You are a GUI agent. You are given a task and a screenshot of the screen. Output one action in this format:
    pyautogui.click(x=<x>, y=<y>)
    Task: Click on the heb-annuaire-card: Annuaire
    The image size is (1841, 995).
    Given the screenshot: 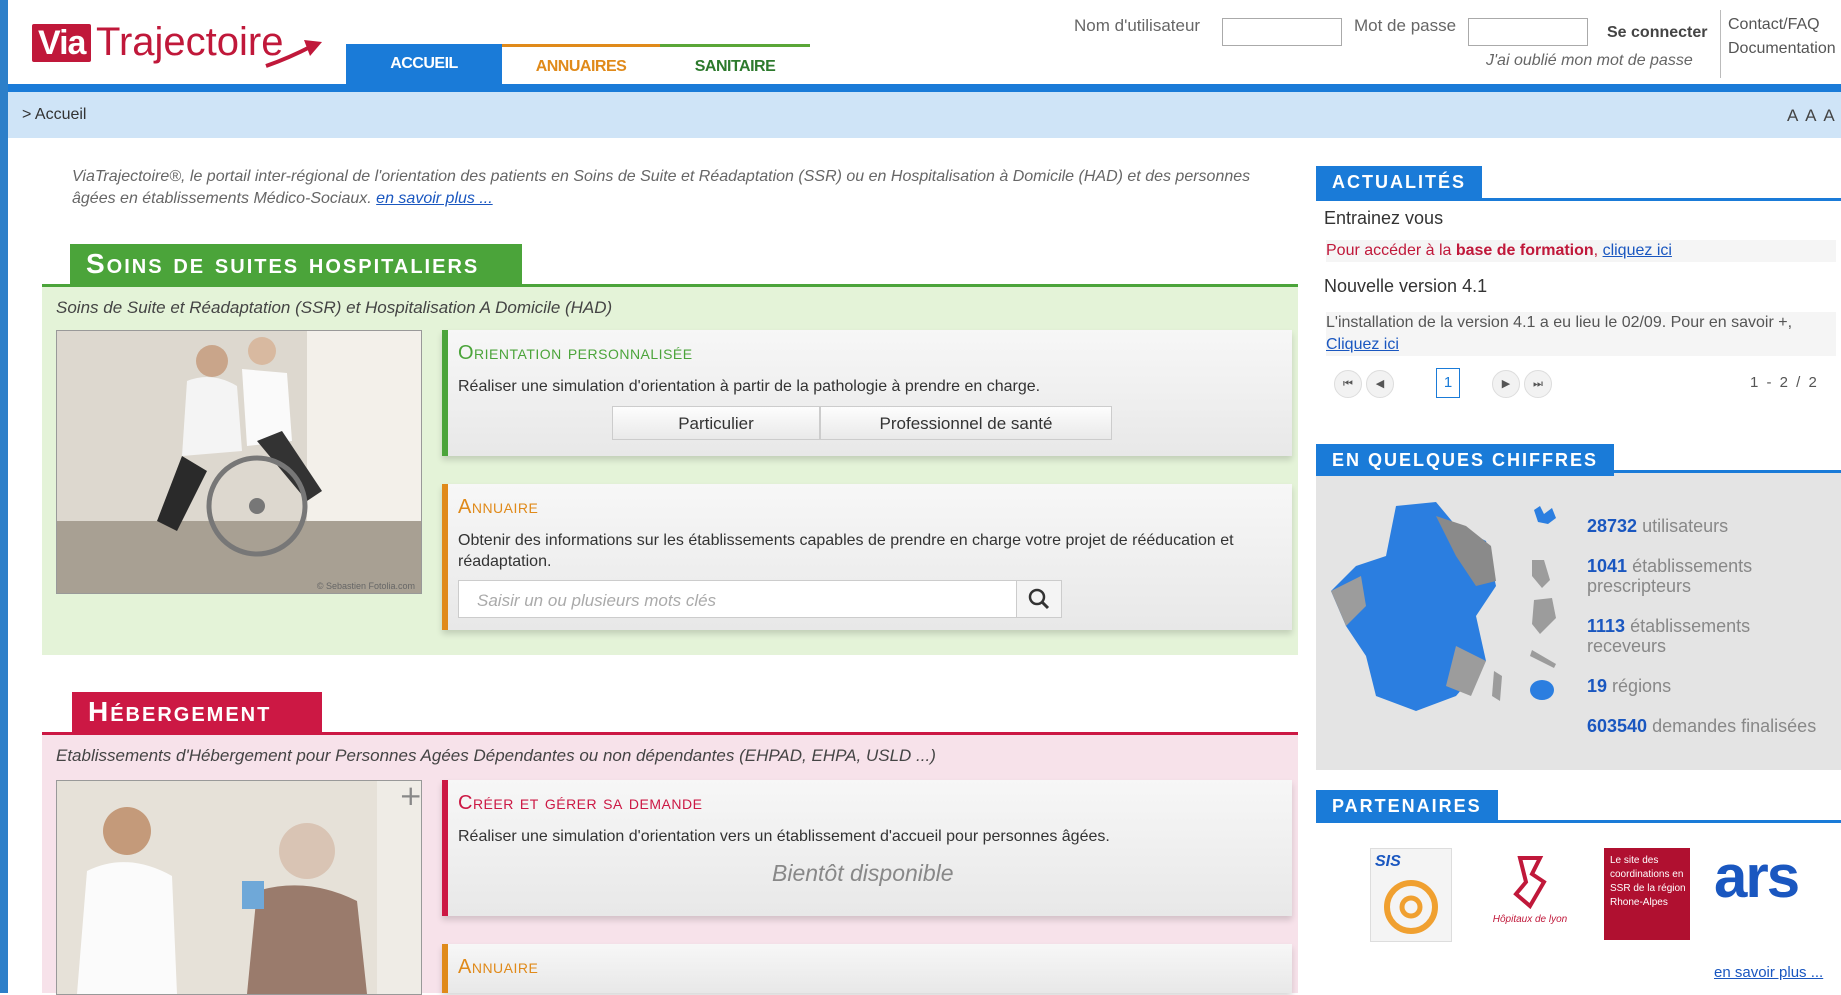 What is the action you would take?
    pyautogui.click(x=867, y=968)
    